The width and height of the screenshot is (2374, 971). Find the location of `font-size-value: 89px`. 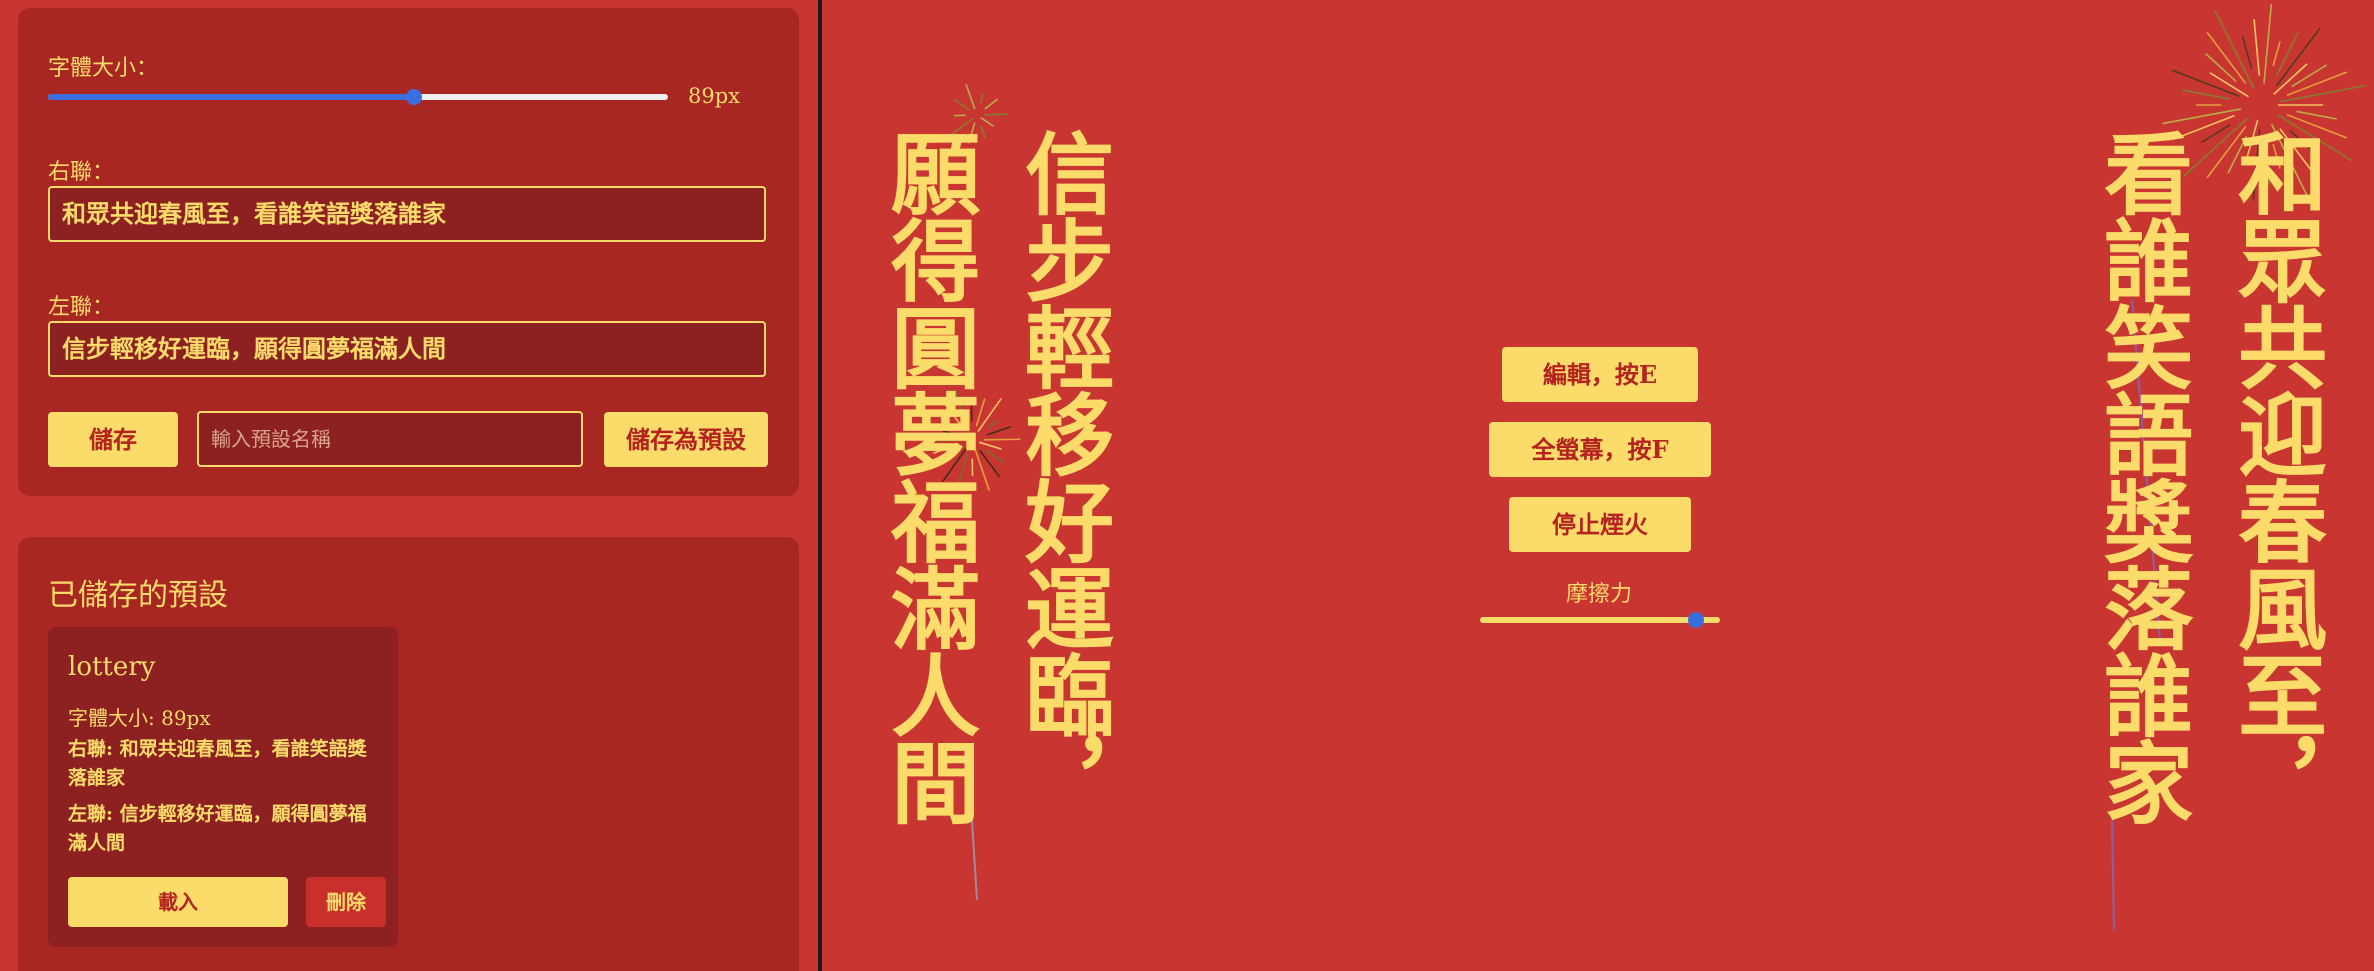

font-size-value: 89px is located at coordinates (714, 96).